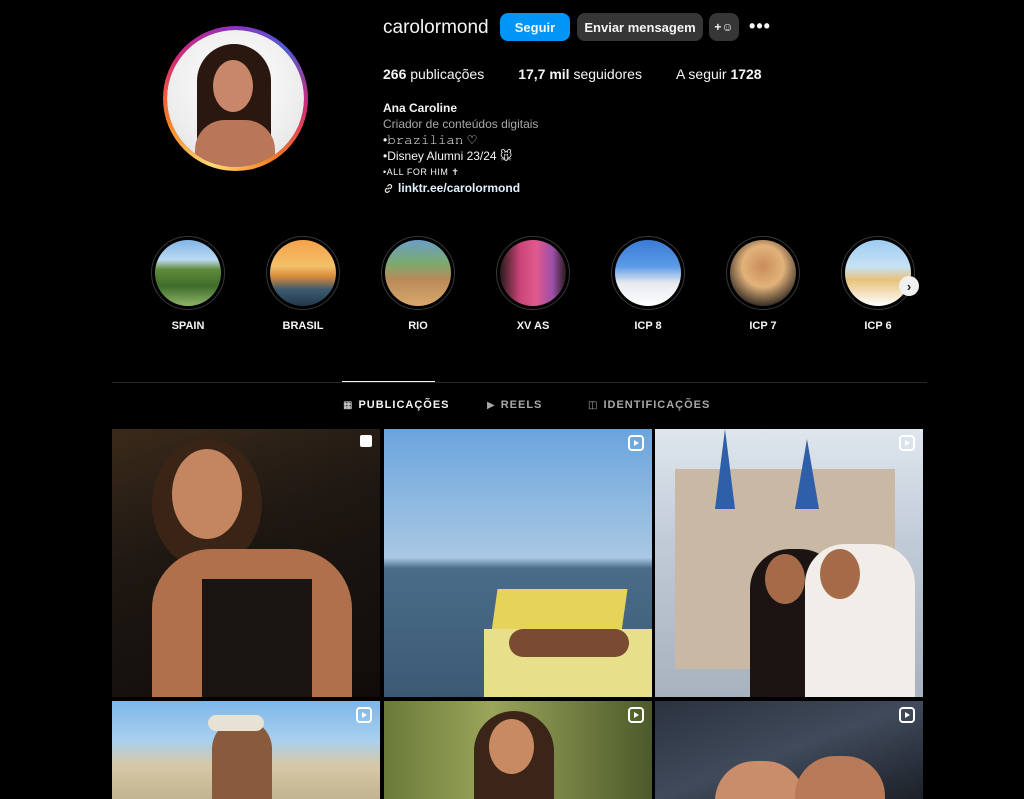 This screenshot has height=799, width=1024. I want to click on tab-tagged: ◫ IDENTIFICAÇÕES, so click(649, 405).